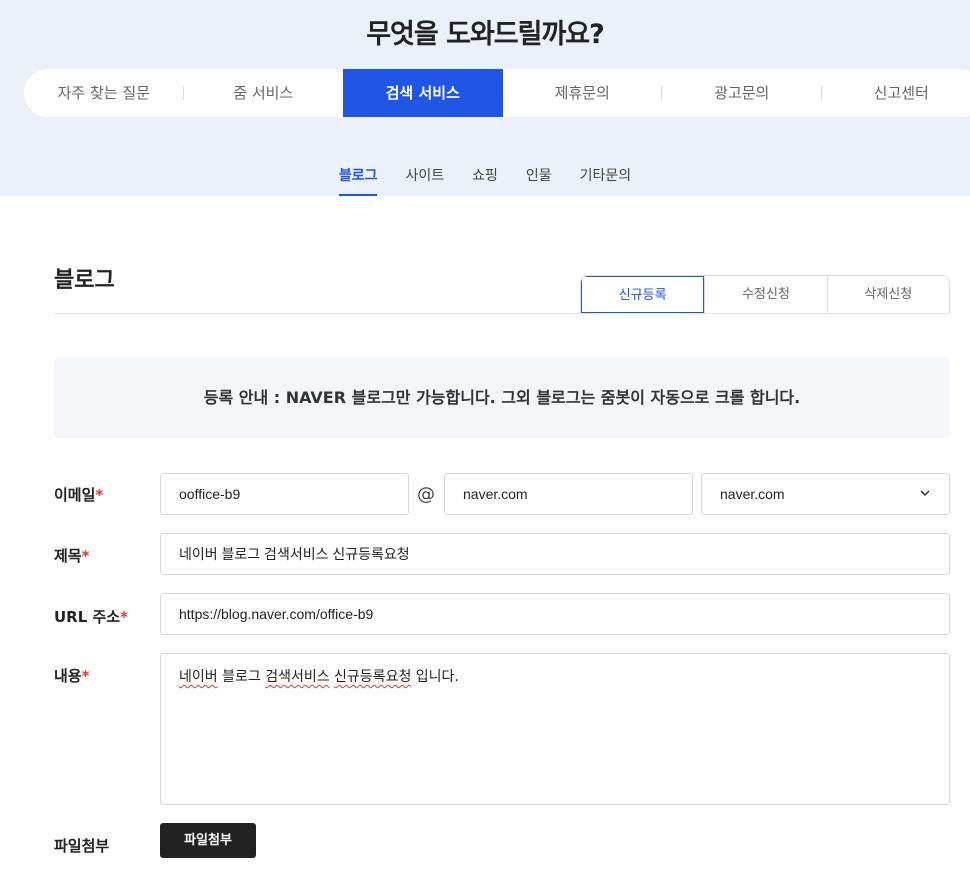 The height and width of the screenshot is (873, 970). I want to click on tab-search-service: 검색 서비스, so click(423, 93).